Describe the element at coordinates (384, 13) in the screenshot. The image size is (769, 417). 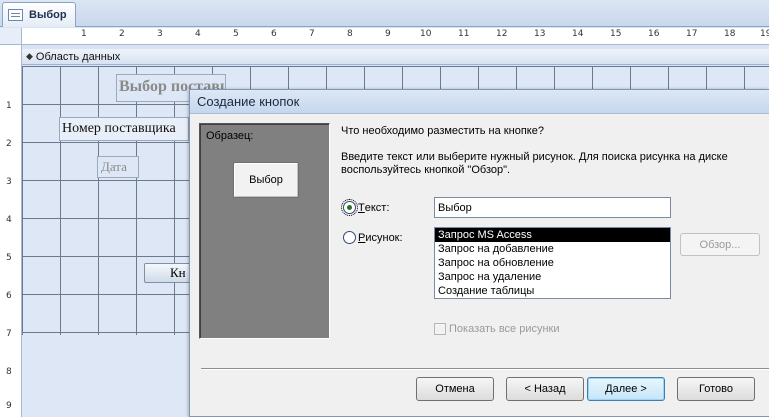
I see `document-tab-strip: Выбор` at that location.